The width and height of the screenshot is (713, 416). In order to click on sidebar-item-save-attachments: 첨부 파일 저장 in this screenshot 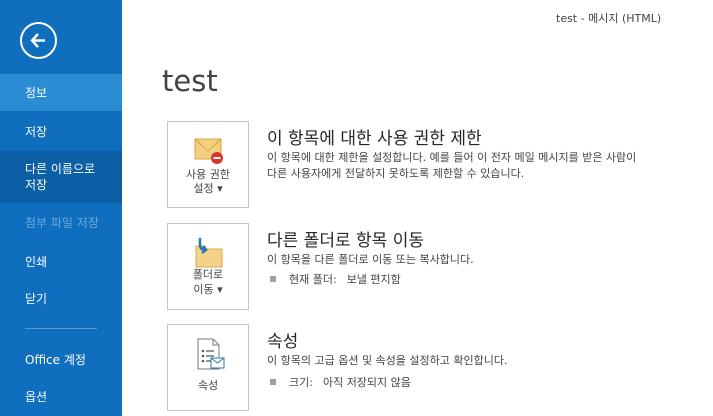, I will do `click(61, 222)`.